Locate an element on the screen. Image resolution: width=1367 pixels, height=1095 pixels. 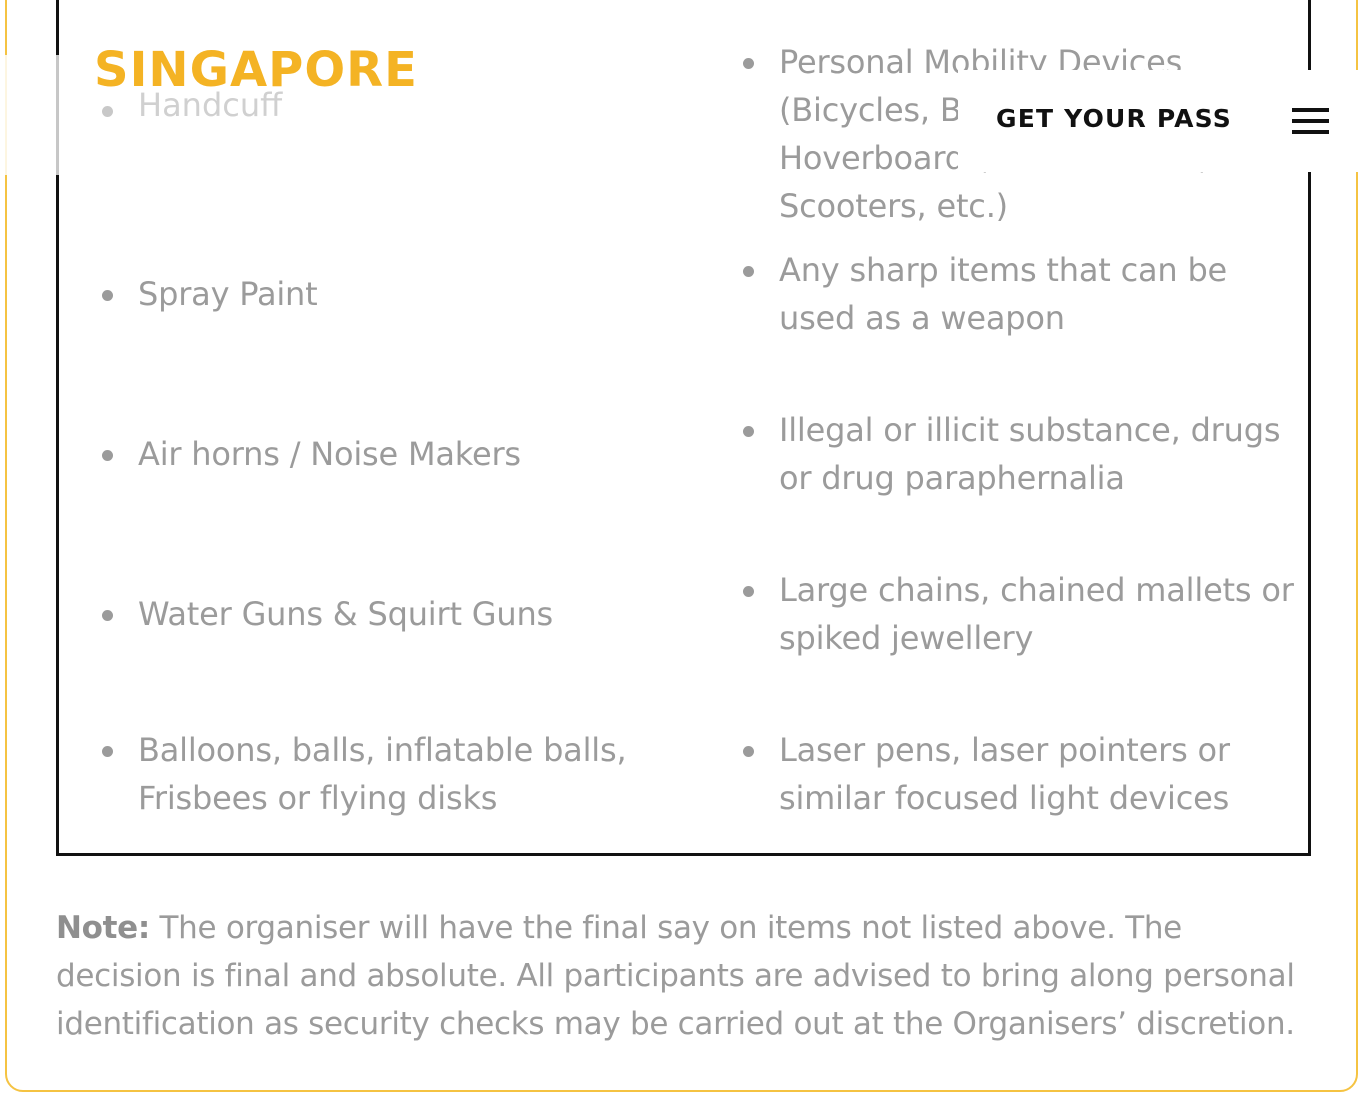
list-item-text: Spray Paint is located at coordinates (228, 294).